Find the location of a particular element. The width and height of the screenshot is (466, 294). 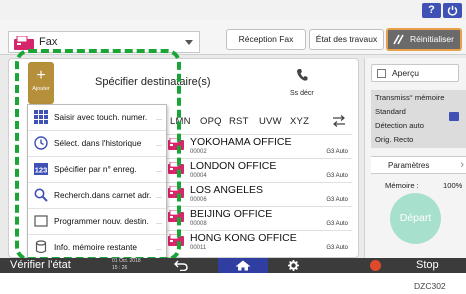

destination-number: 00002 is located at coordinates (198, 152).